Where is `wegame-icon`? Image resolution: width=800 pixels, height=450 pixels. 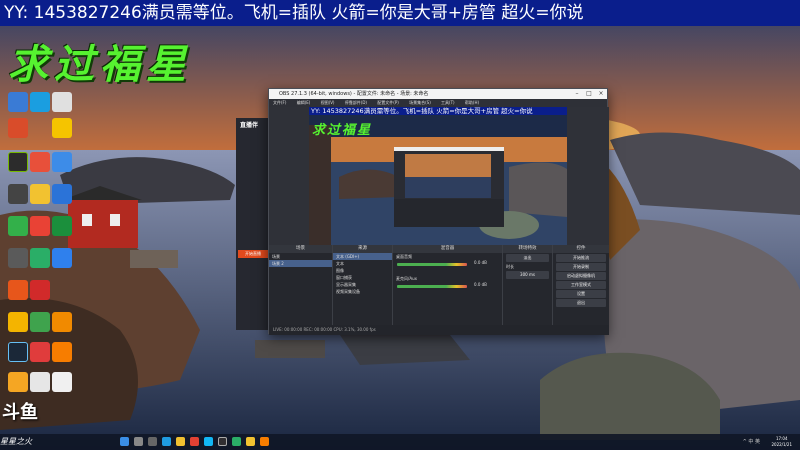 wegame-icon is located at coordinates (18, 382).